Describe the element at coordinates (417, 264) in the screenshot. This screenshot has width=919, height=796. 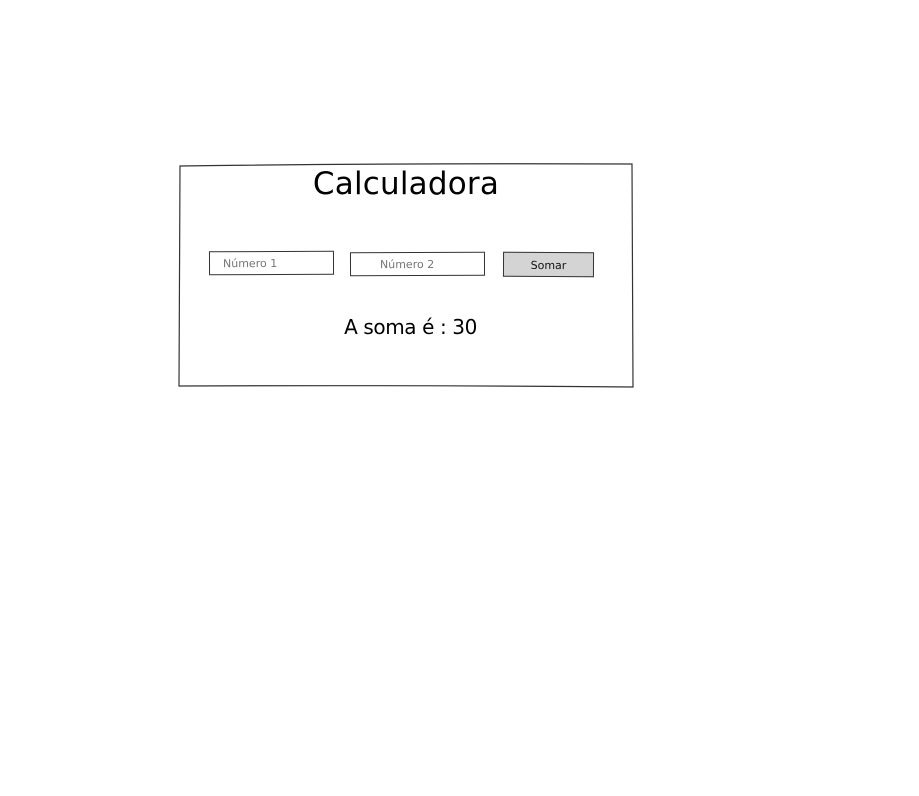
I see `number-2-input` at that location.